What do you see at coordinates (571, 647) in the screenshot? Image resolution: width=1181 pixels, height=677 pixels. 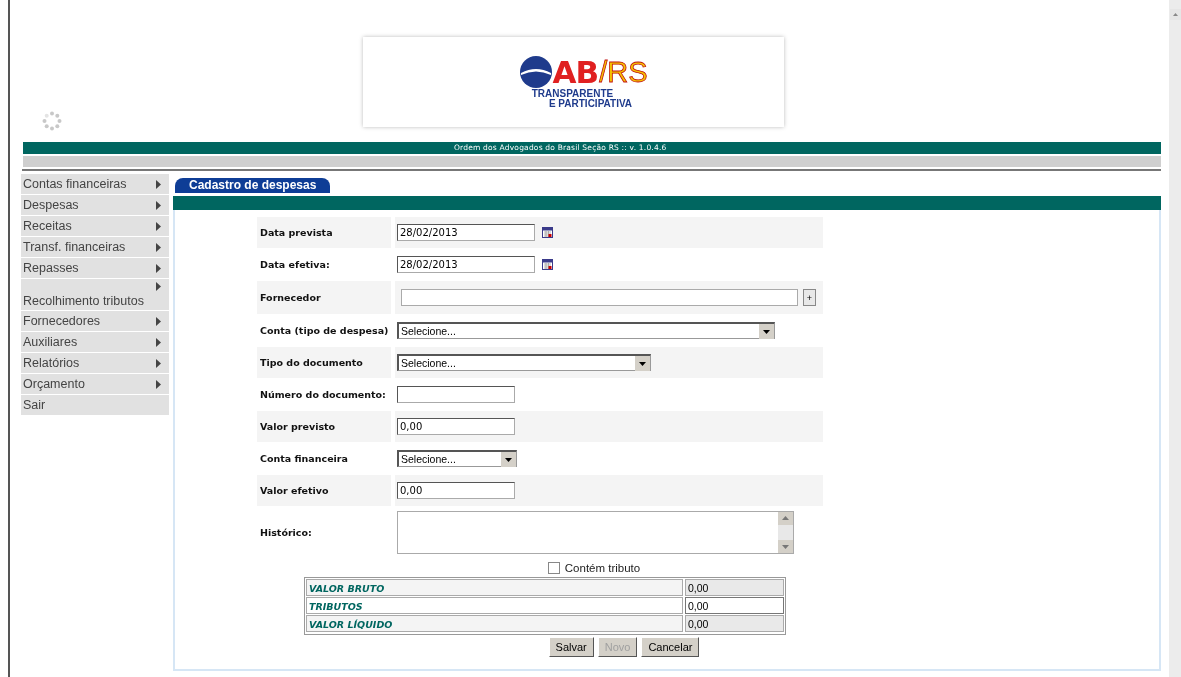 I see `form-button: Salvar` at bounding box center [571, 647].